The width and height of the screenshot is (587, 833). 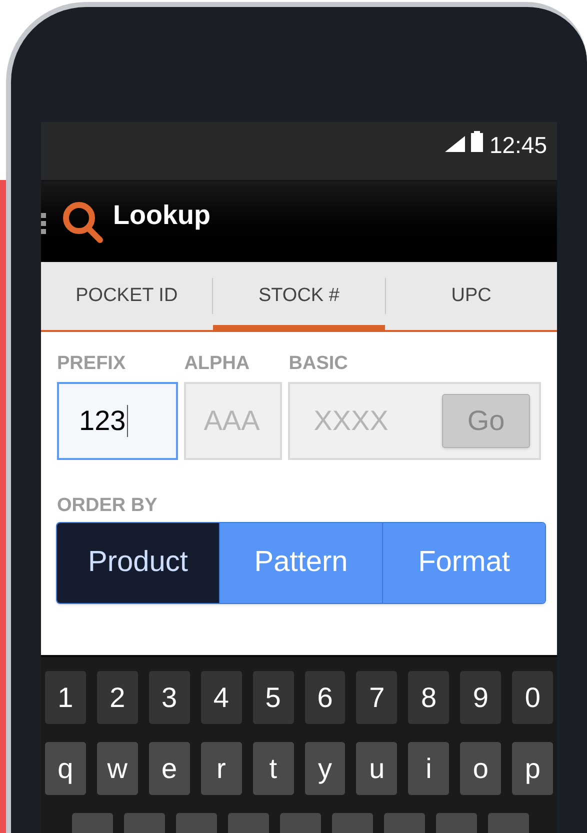 I want to click on keyboard-key: e, so click(x=169, y=768).